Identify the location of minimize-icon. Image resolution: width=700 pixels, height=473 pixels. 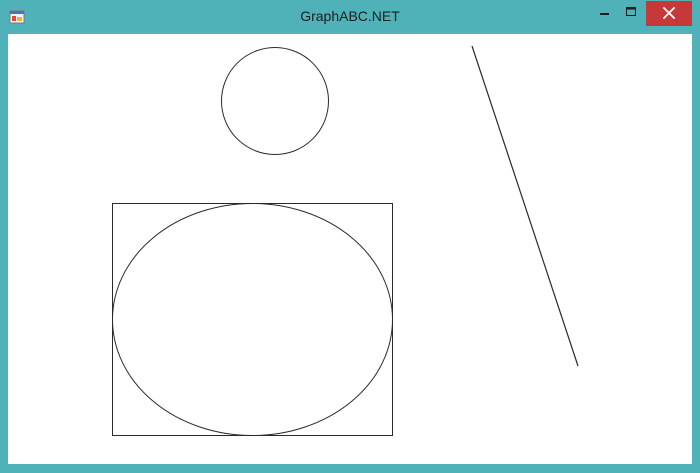
(604, 14).